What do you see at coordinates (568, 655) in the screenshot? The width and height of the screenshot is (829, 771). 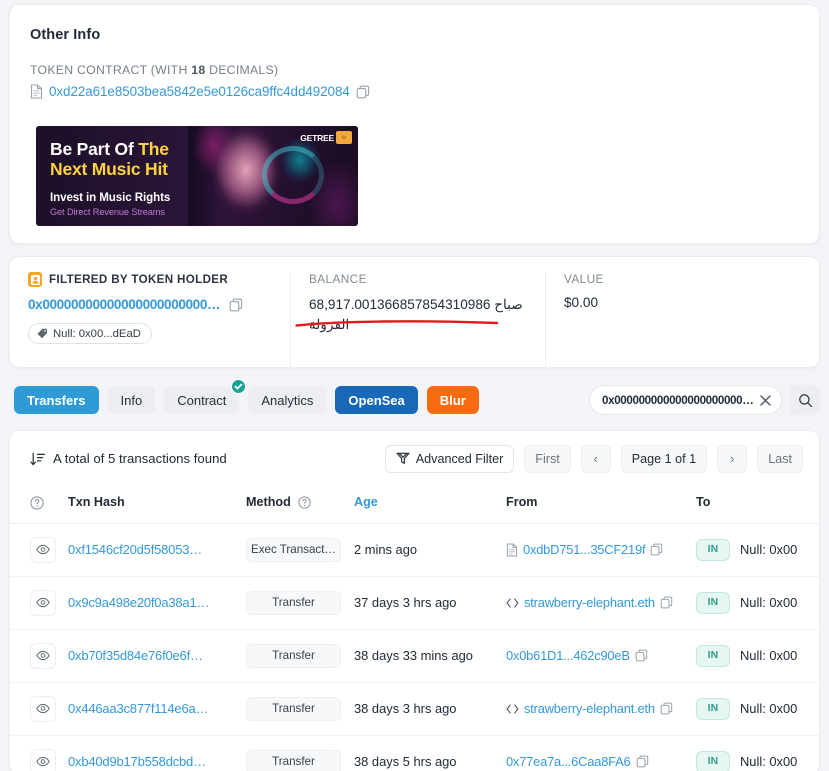 I see `from-address-link: 0x0b61D1...462c90eB` at bounding box center [568, 655].